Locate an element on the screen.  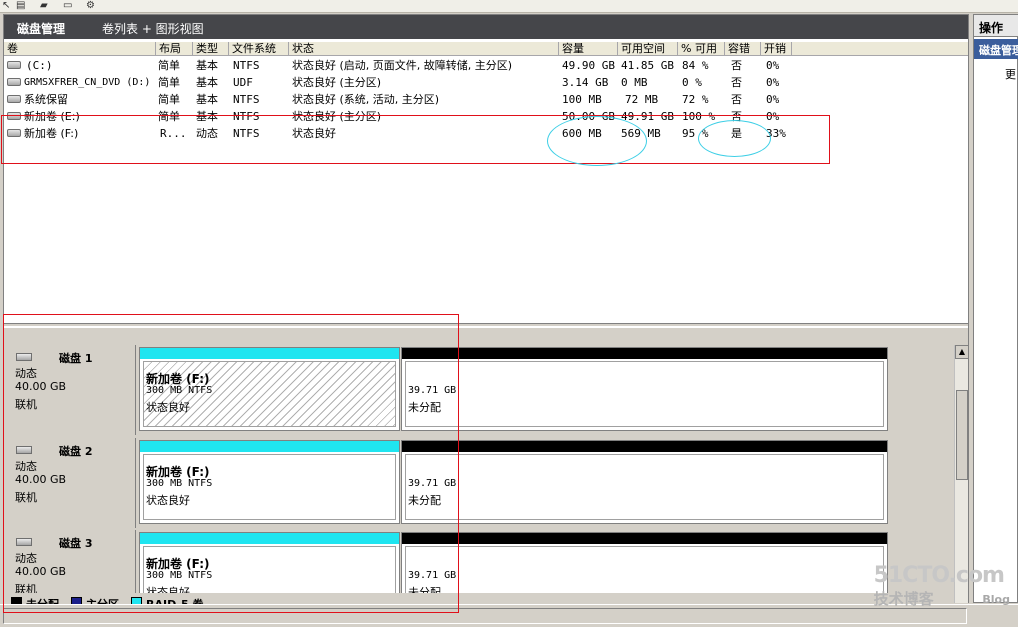
toolbar: ↖ ▤ ▰ ▭ ⚙ is located at coordinates (509, 6).